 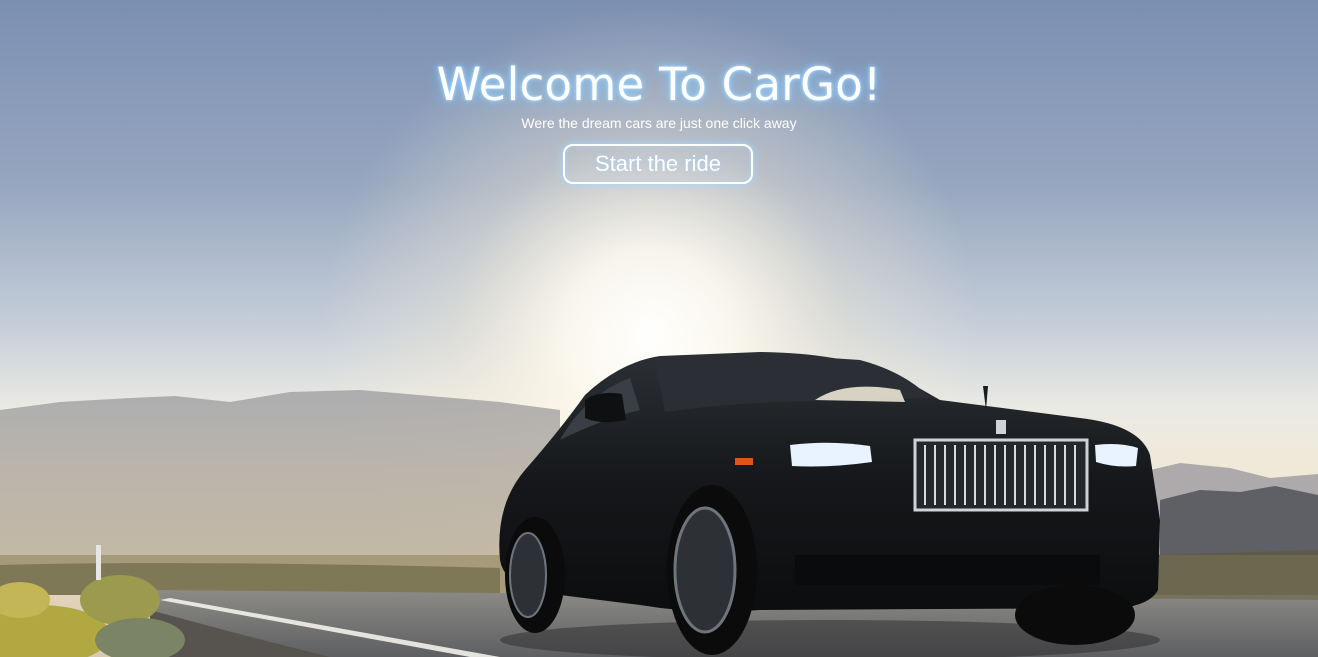 What do you see at coordinates (659, 84) in the screenshot?
I see `hero-title: Welcome To CarGo!` at bounding box center [659, 84].